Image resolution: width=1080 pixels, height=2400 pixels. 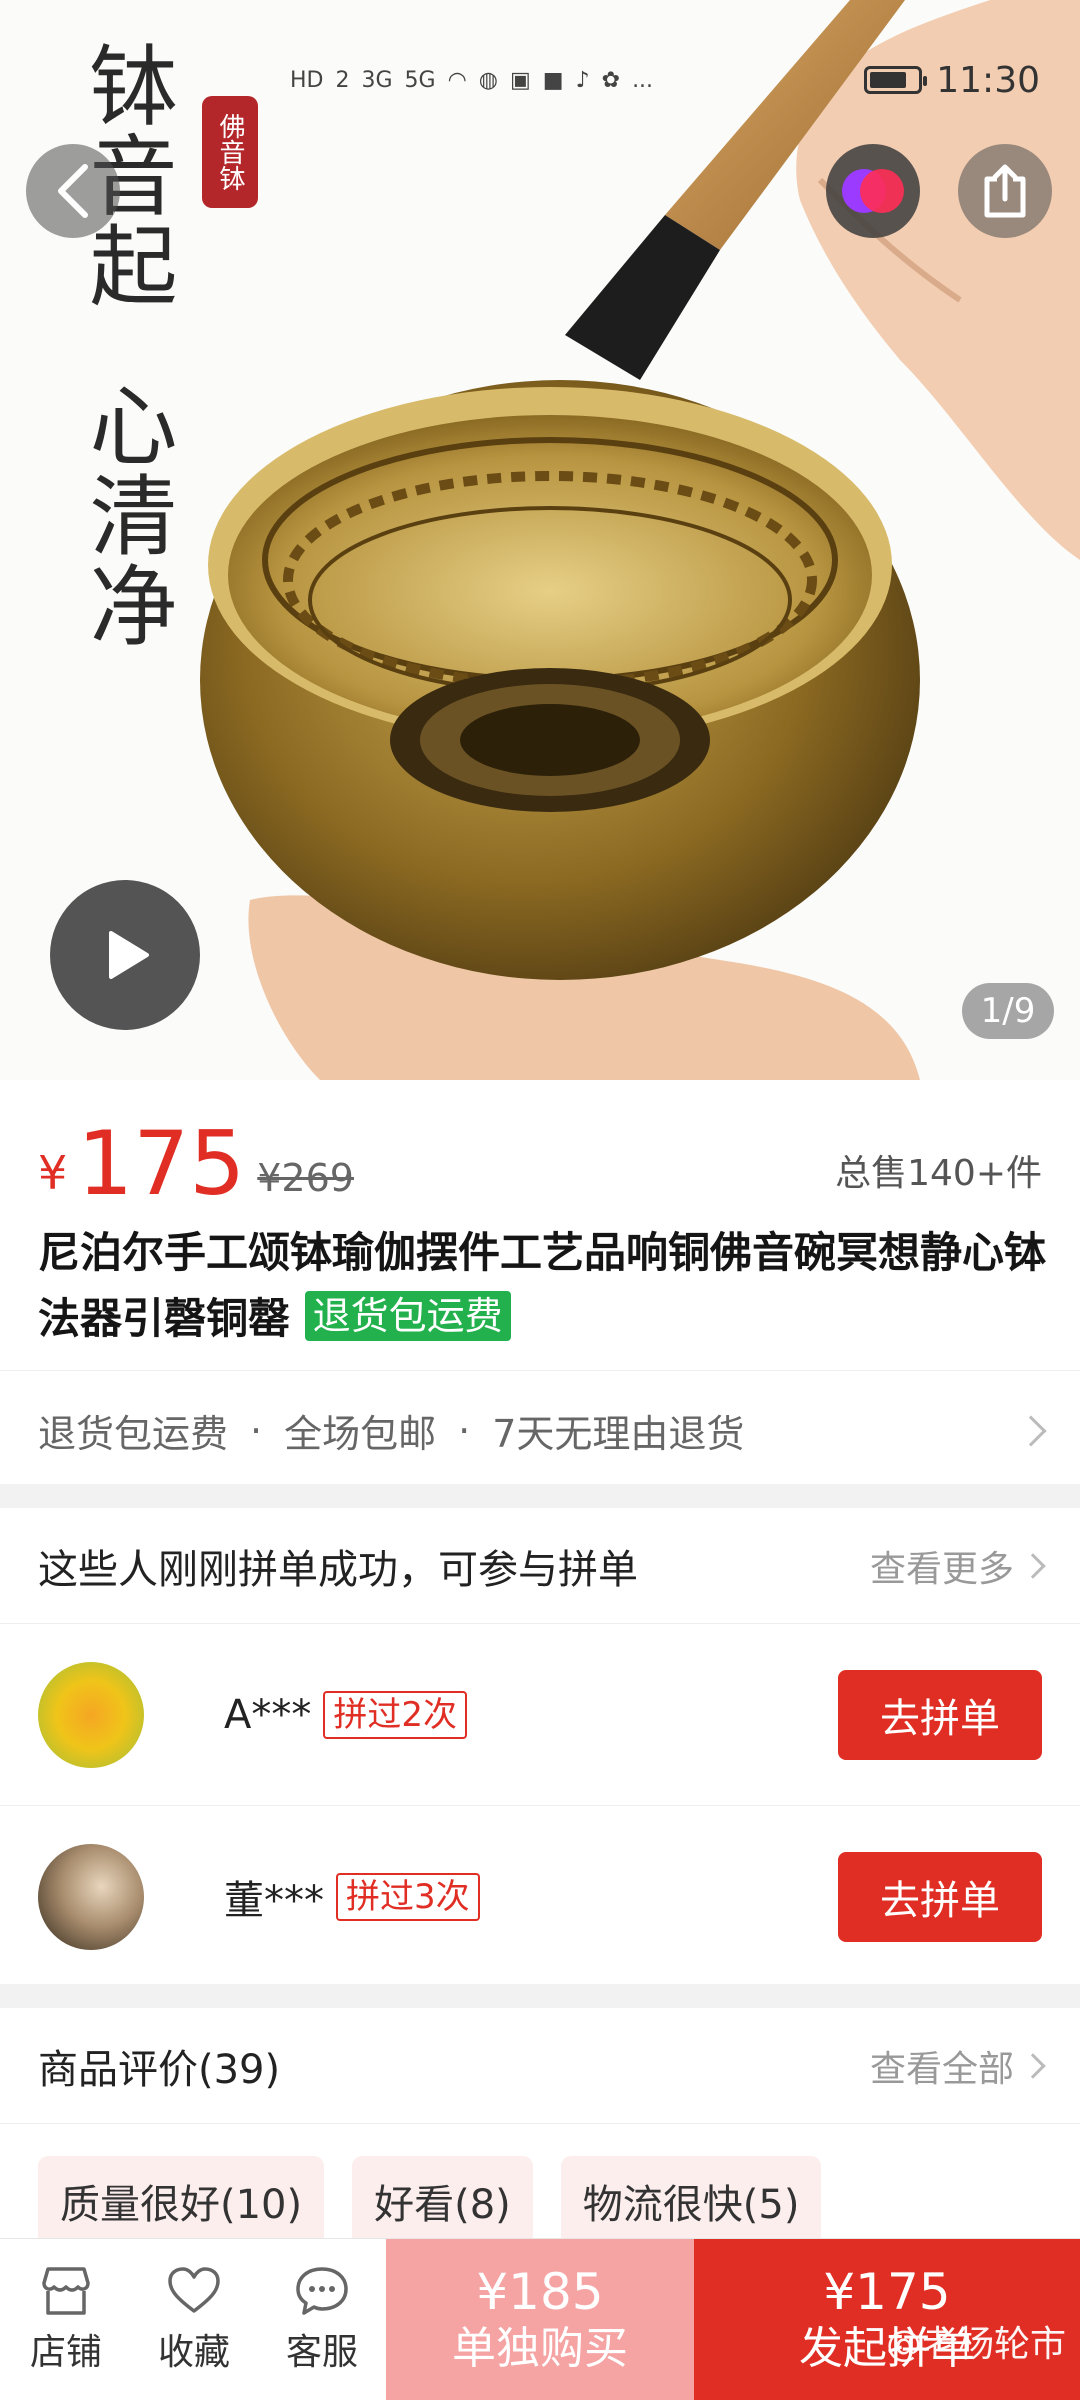 I want to click on app-icon: ▣, so click(x=520, y=80).